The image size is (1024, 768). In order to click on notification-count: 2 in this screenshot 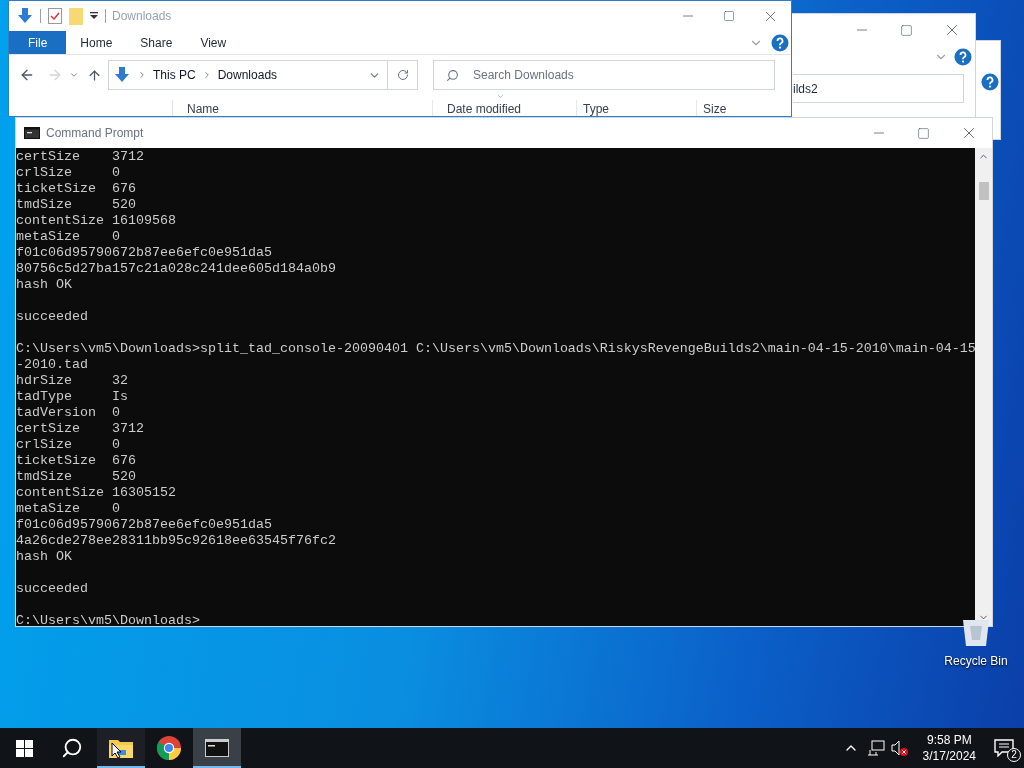, I will do `click(1014, 755)`.